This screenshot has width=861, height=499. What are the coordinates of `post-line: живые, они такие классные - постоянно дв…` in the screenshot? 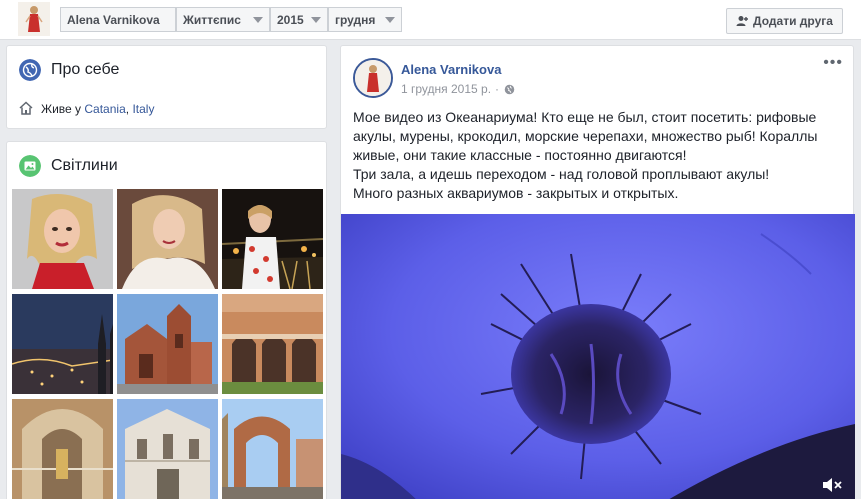 It's located at (520, 155).